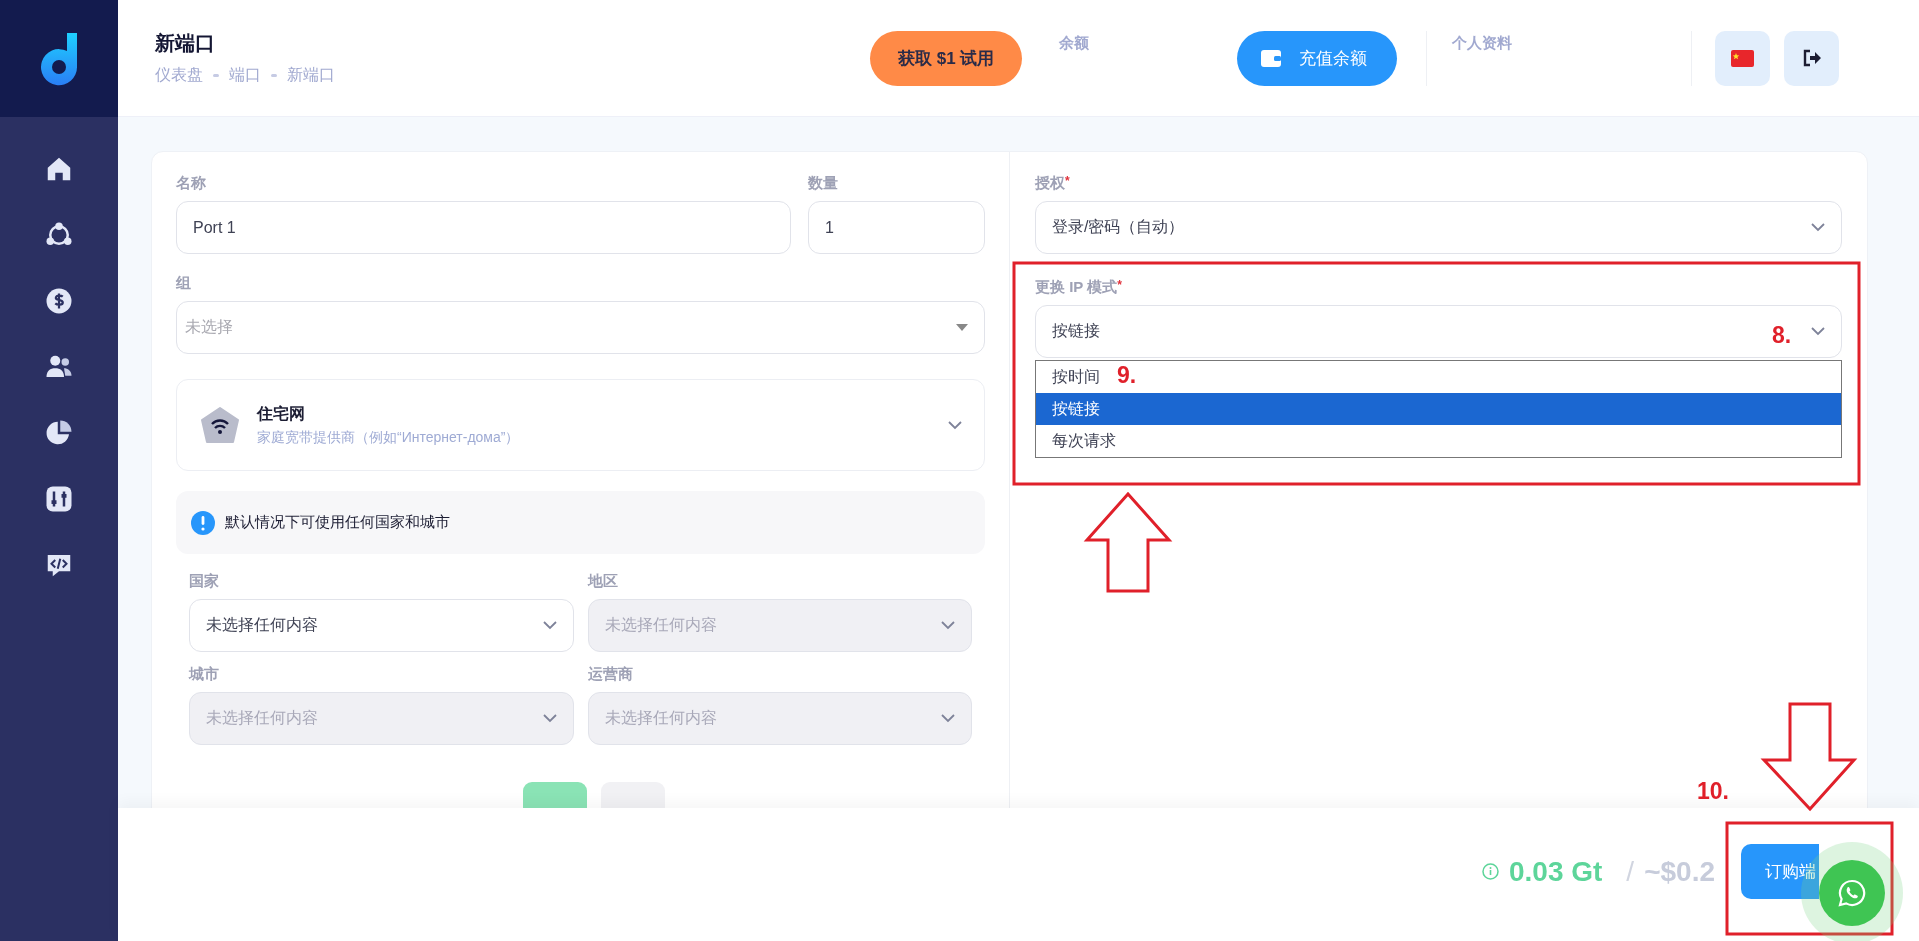  I want to click on logout-icon, so click(1811, 58).